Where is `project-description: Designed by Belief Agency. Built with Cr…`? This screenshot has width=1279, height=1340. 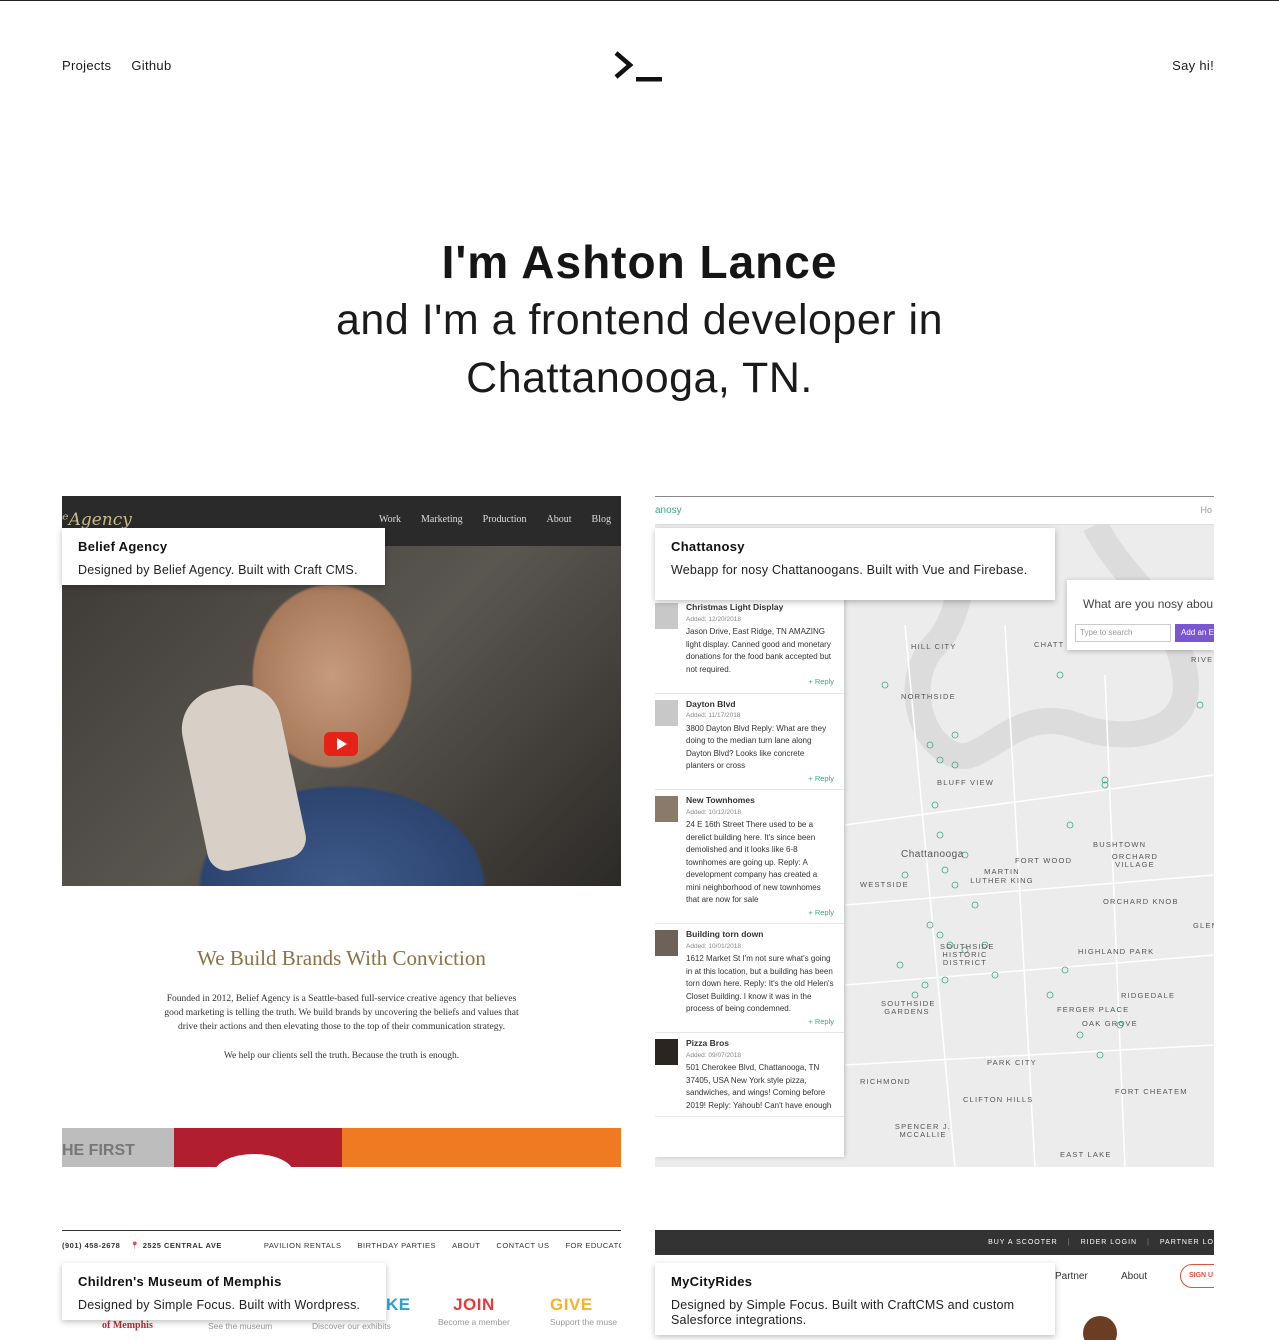
project-description: Designed by Belief Agency. Built with Cr… is located at coordinates (218, 570).